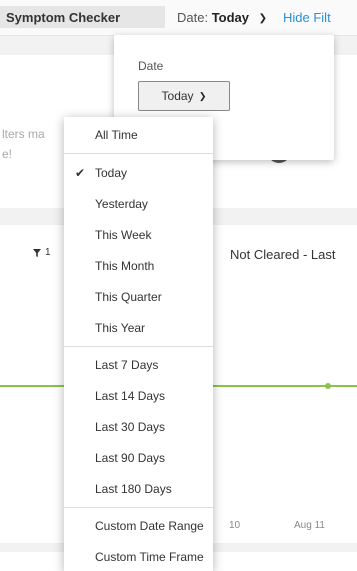 The width and height of the screenshot is (357, 571). I want to click on menu-item-last-180-days: Last 180 Days, so click(138, 489).